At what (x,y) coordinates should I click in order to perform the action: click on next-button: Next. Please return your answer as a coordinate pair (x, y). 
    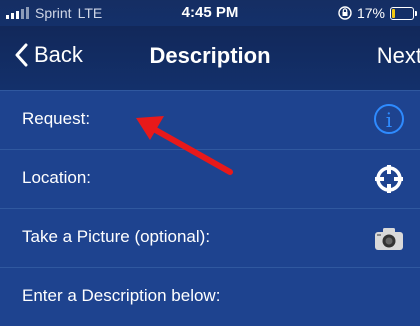
    Looking at the image, I should click on (398, 56).